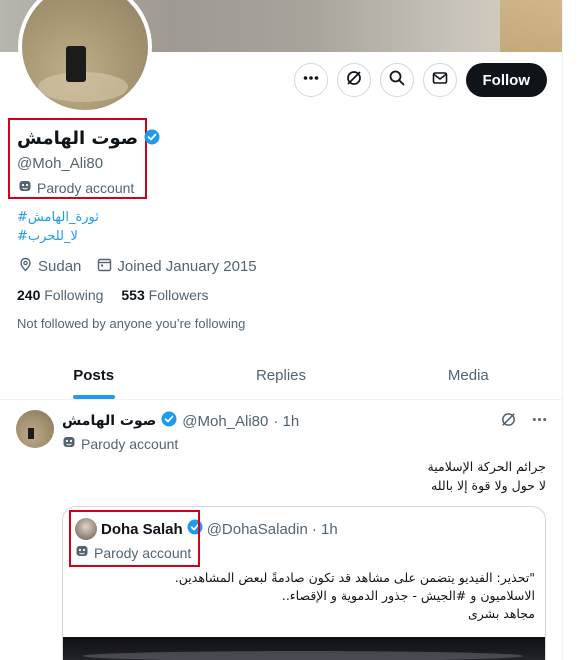 This screenshot has height=660, width=587. I want to click on quote-text-line: مجاهد بشرى, so click(501, 613).